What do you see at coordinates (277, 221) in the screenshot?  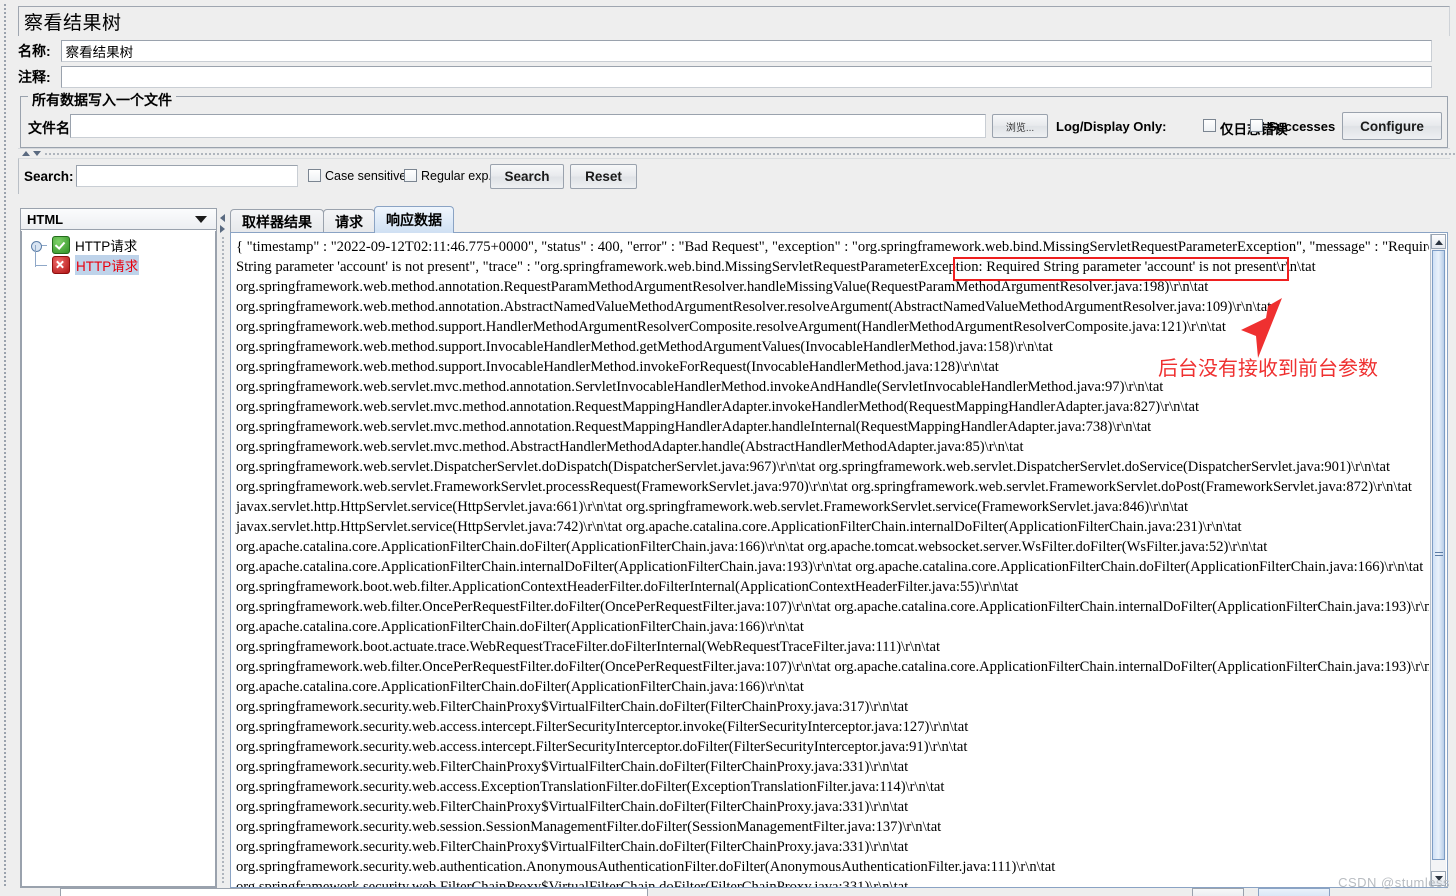 I see `tab-sampler-result: 取样器结果` at bounding box center [277, 221].